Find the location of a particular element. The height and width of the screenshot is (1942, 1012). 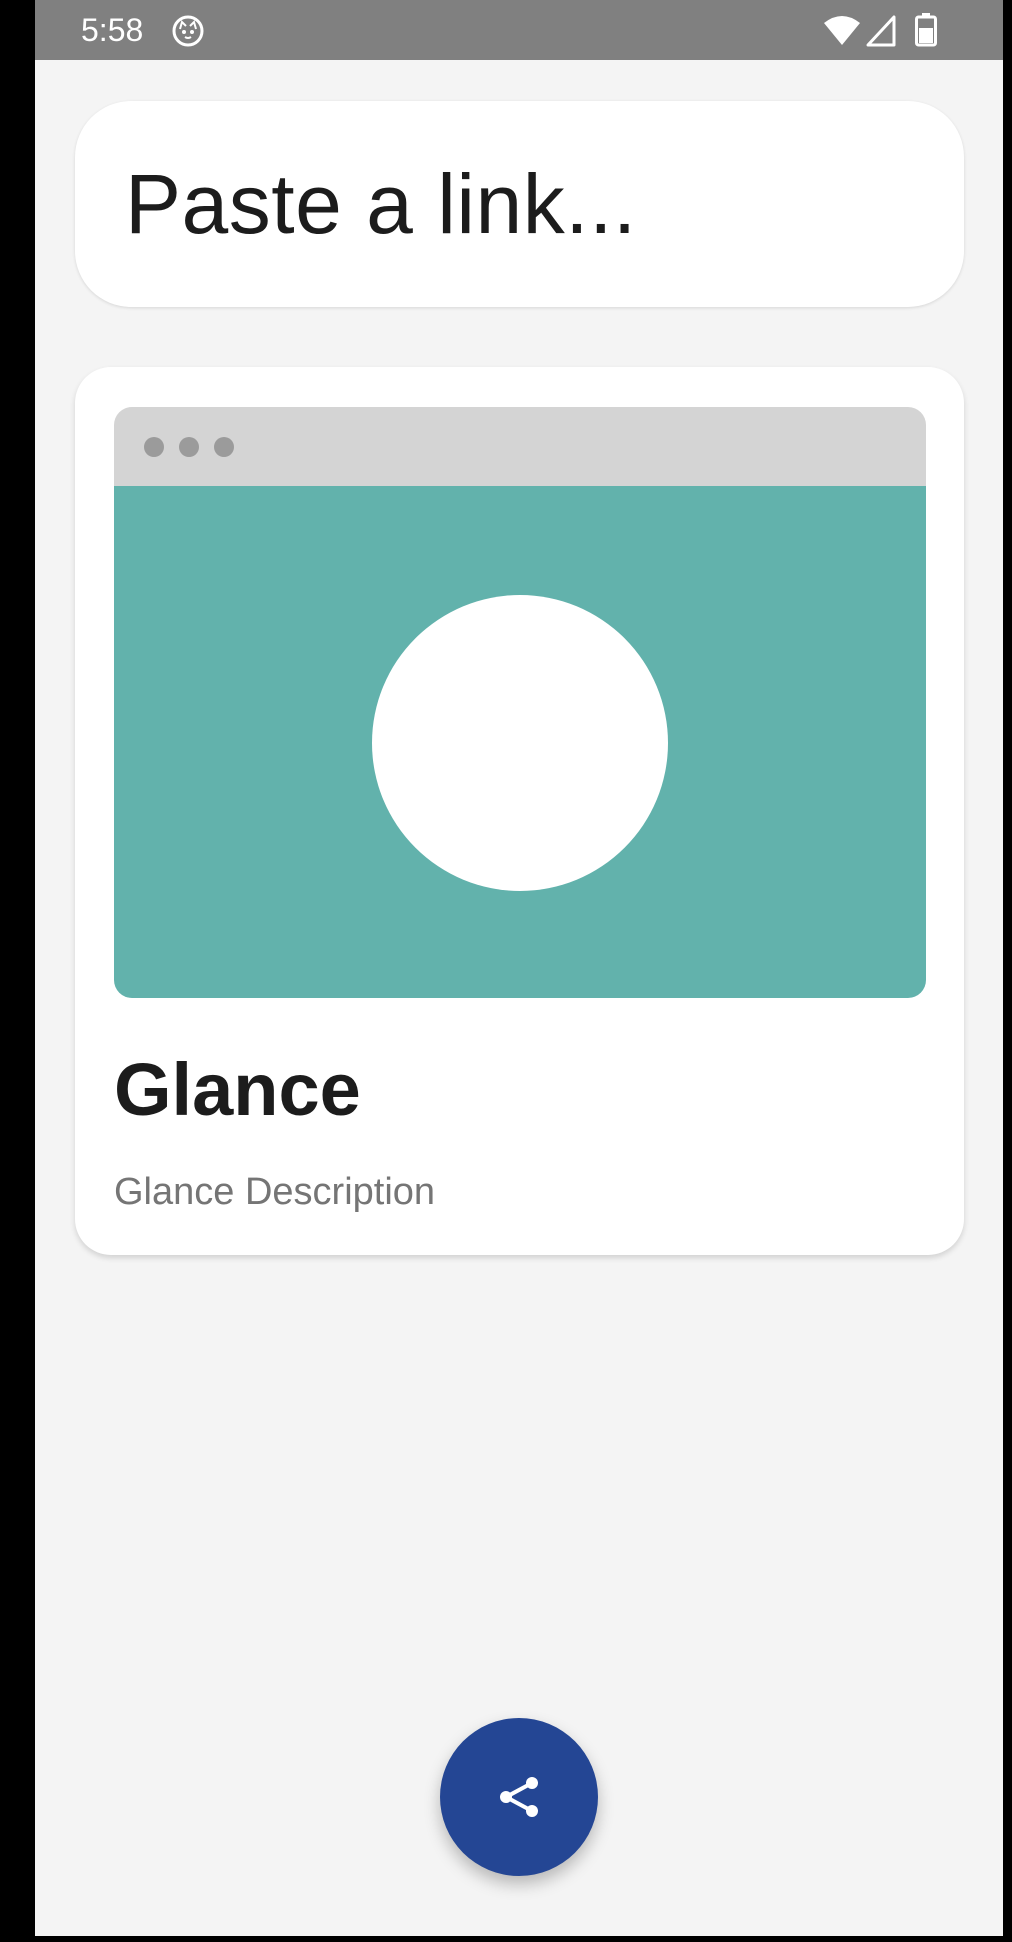

battery-icon is located at coordinates (926, 30).